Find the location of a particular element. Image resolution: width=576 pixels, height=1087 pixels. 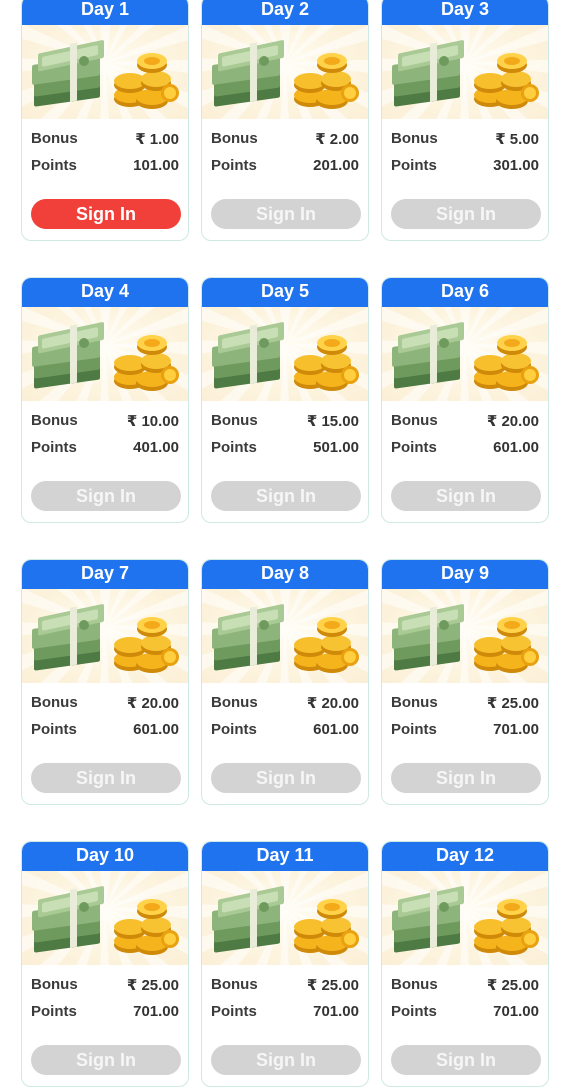

bonus-value: ₹ 5.00 is located at coordinates (517, 139).